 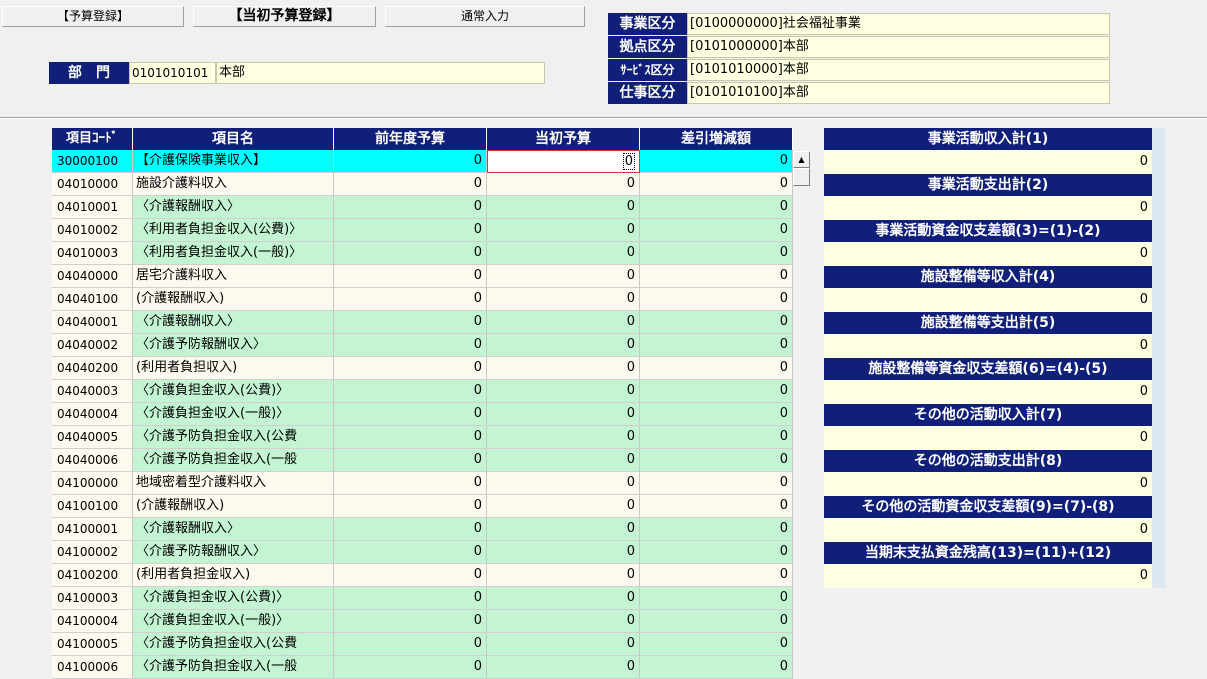 I want to click on summary-title: その他の活動収入計(7), so click(x=988, y=415).